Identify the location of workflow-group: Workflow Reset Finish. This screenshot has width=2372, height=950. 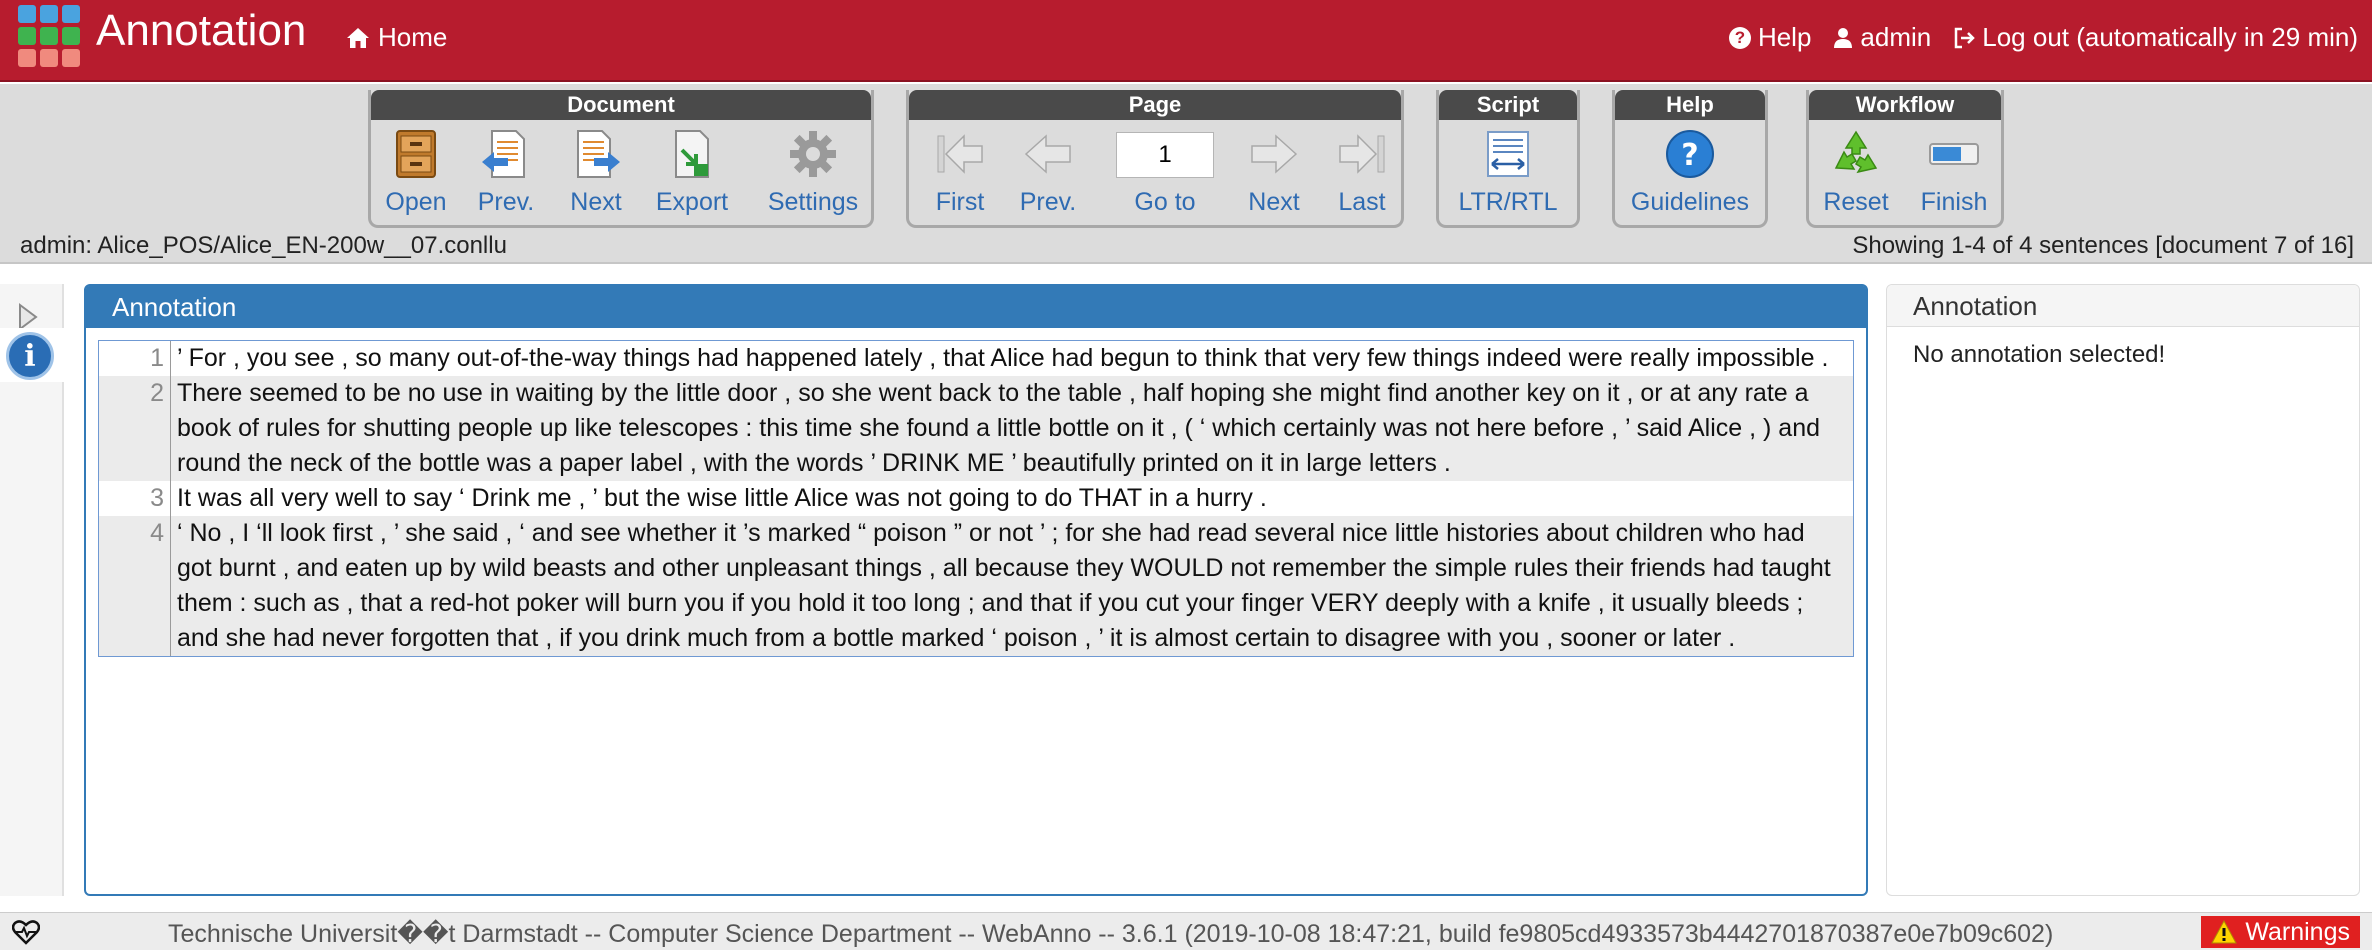
(1905, 159).